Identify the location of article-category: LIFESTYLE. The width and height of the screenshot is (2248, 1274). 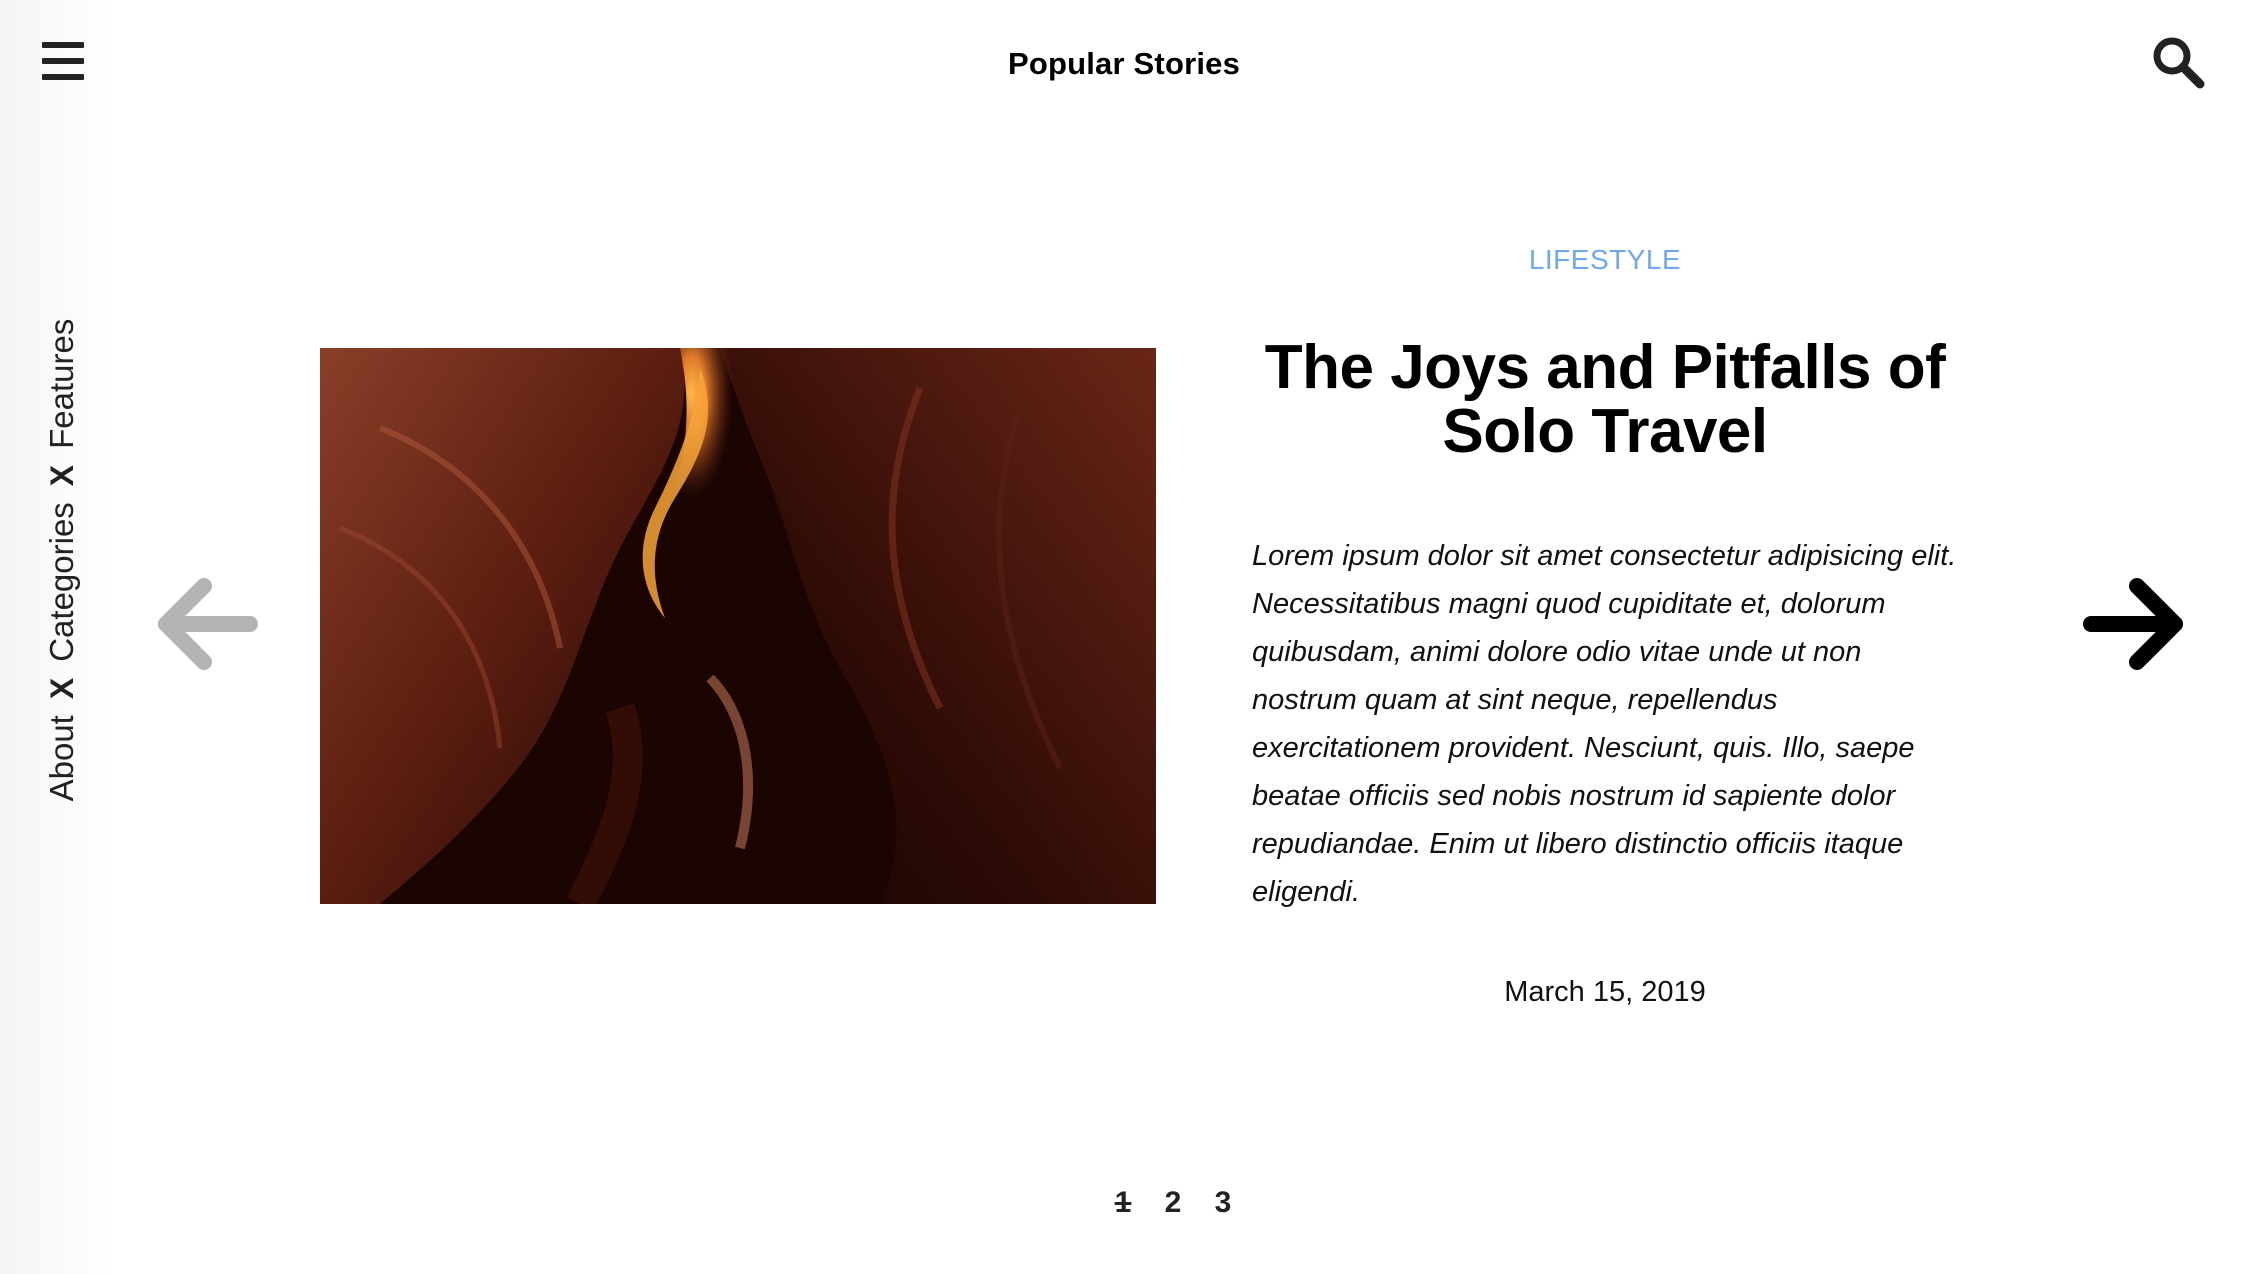
(1605, 260).